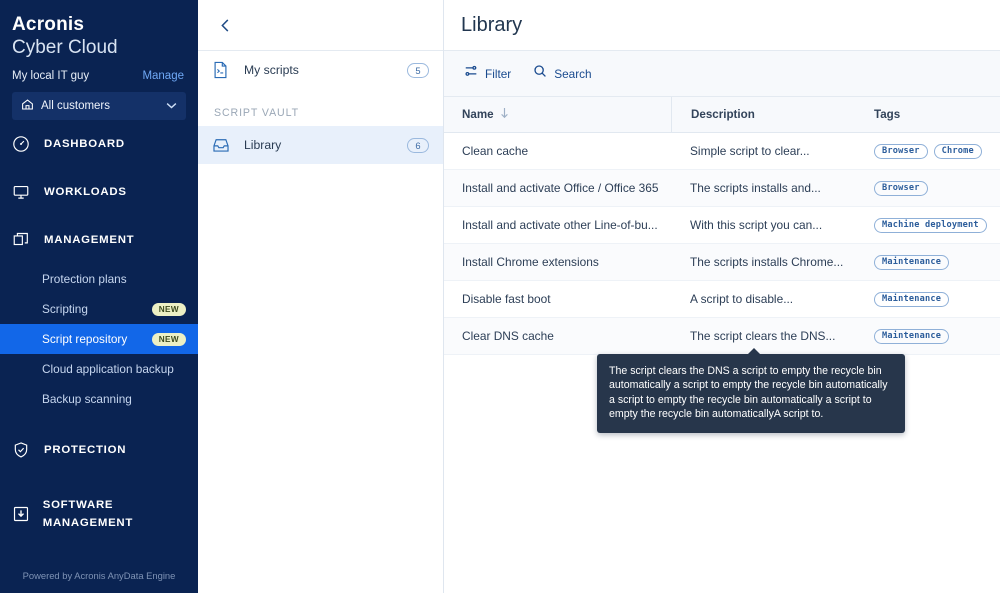 The image size is (1000, 593). I want to click on sidebar-label-dashboard: DASHBOARD, so click(84, 144).